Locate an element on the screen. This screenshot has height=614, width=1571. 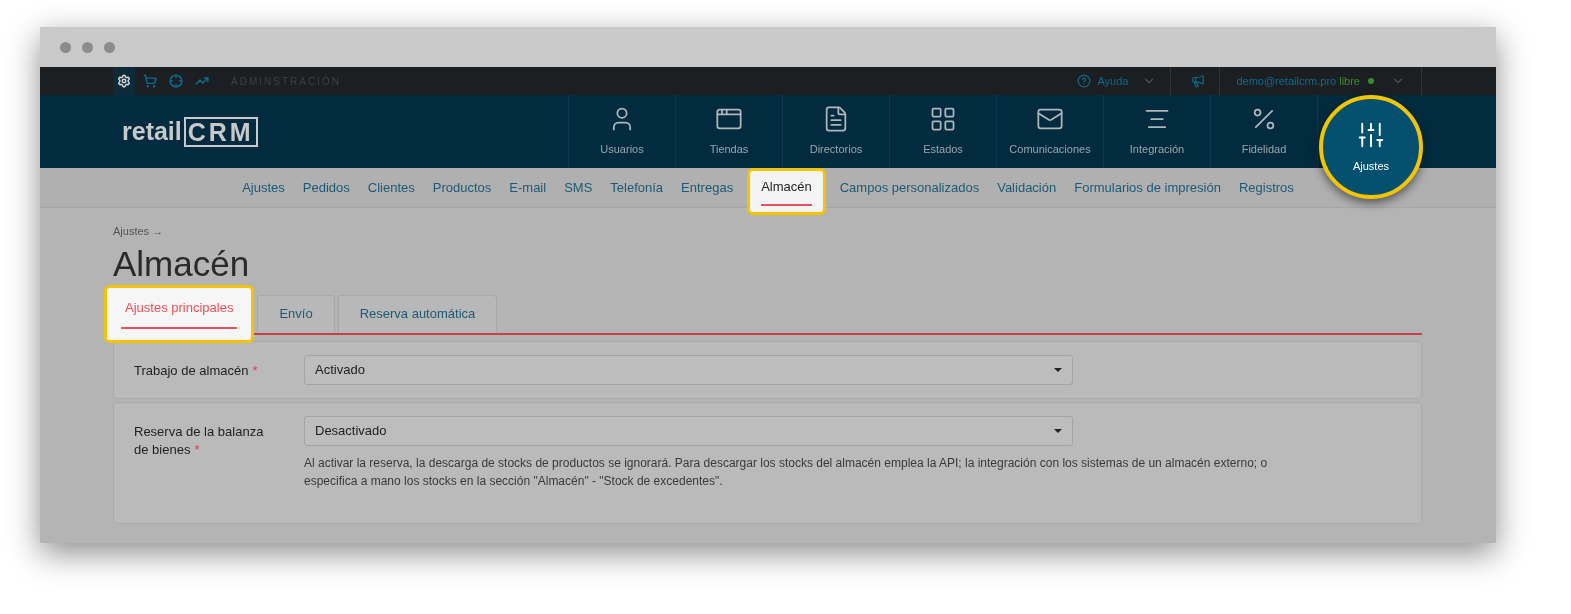
subnav-link: Ajustes is located at coordinates (263, 187).